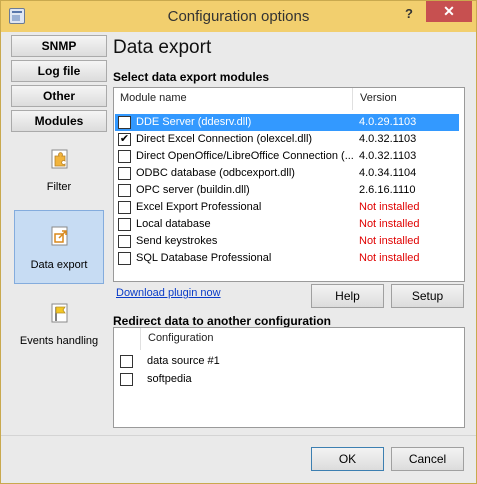 The height and width of the screenshot is (484, 477). What do you see at coordinates (177, 241) in the screenshot?
I see `module-name: Send keystrokes` at bounding box center [177, 241].